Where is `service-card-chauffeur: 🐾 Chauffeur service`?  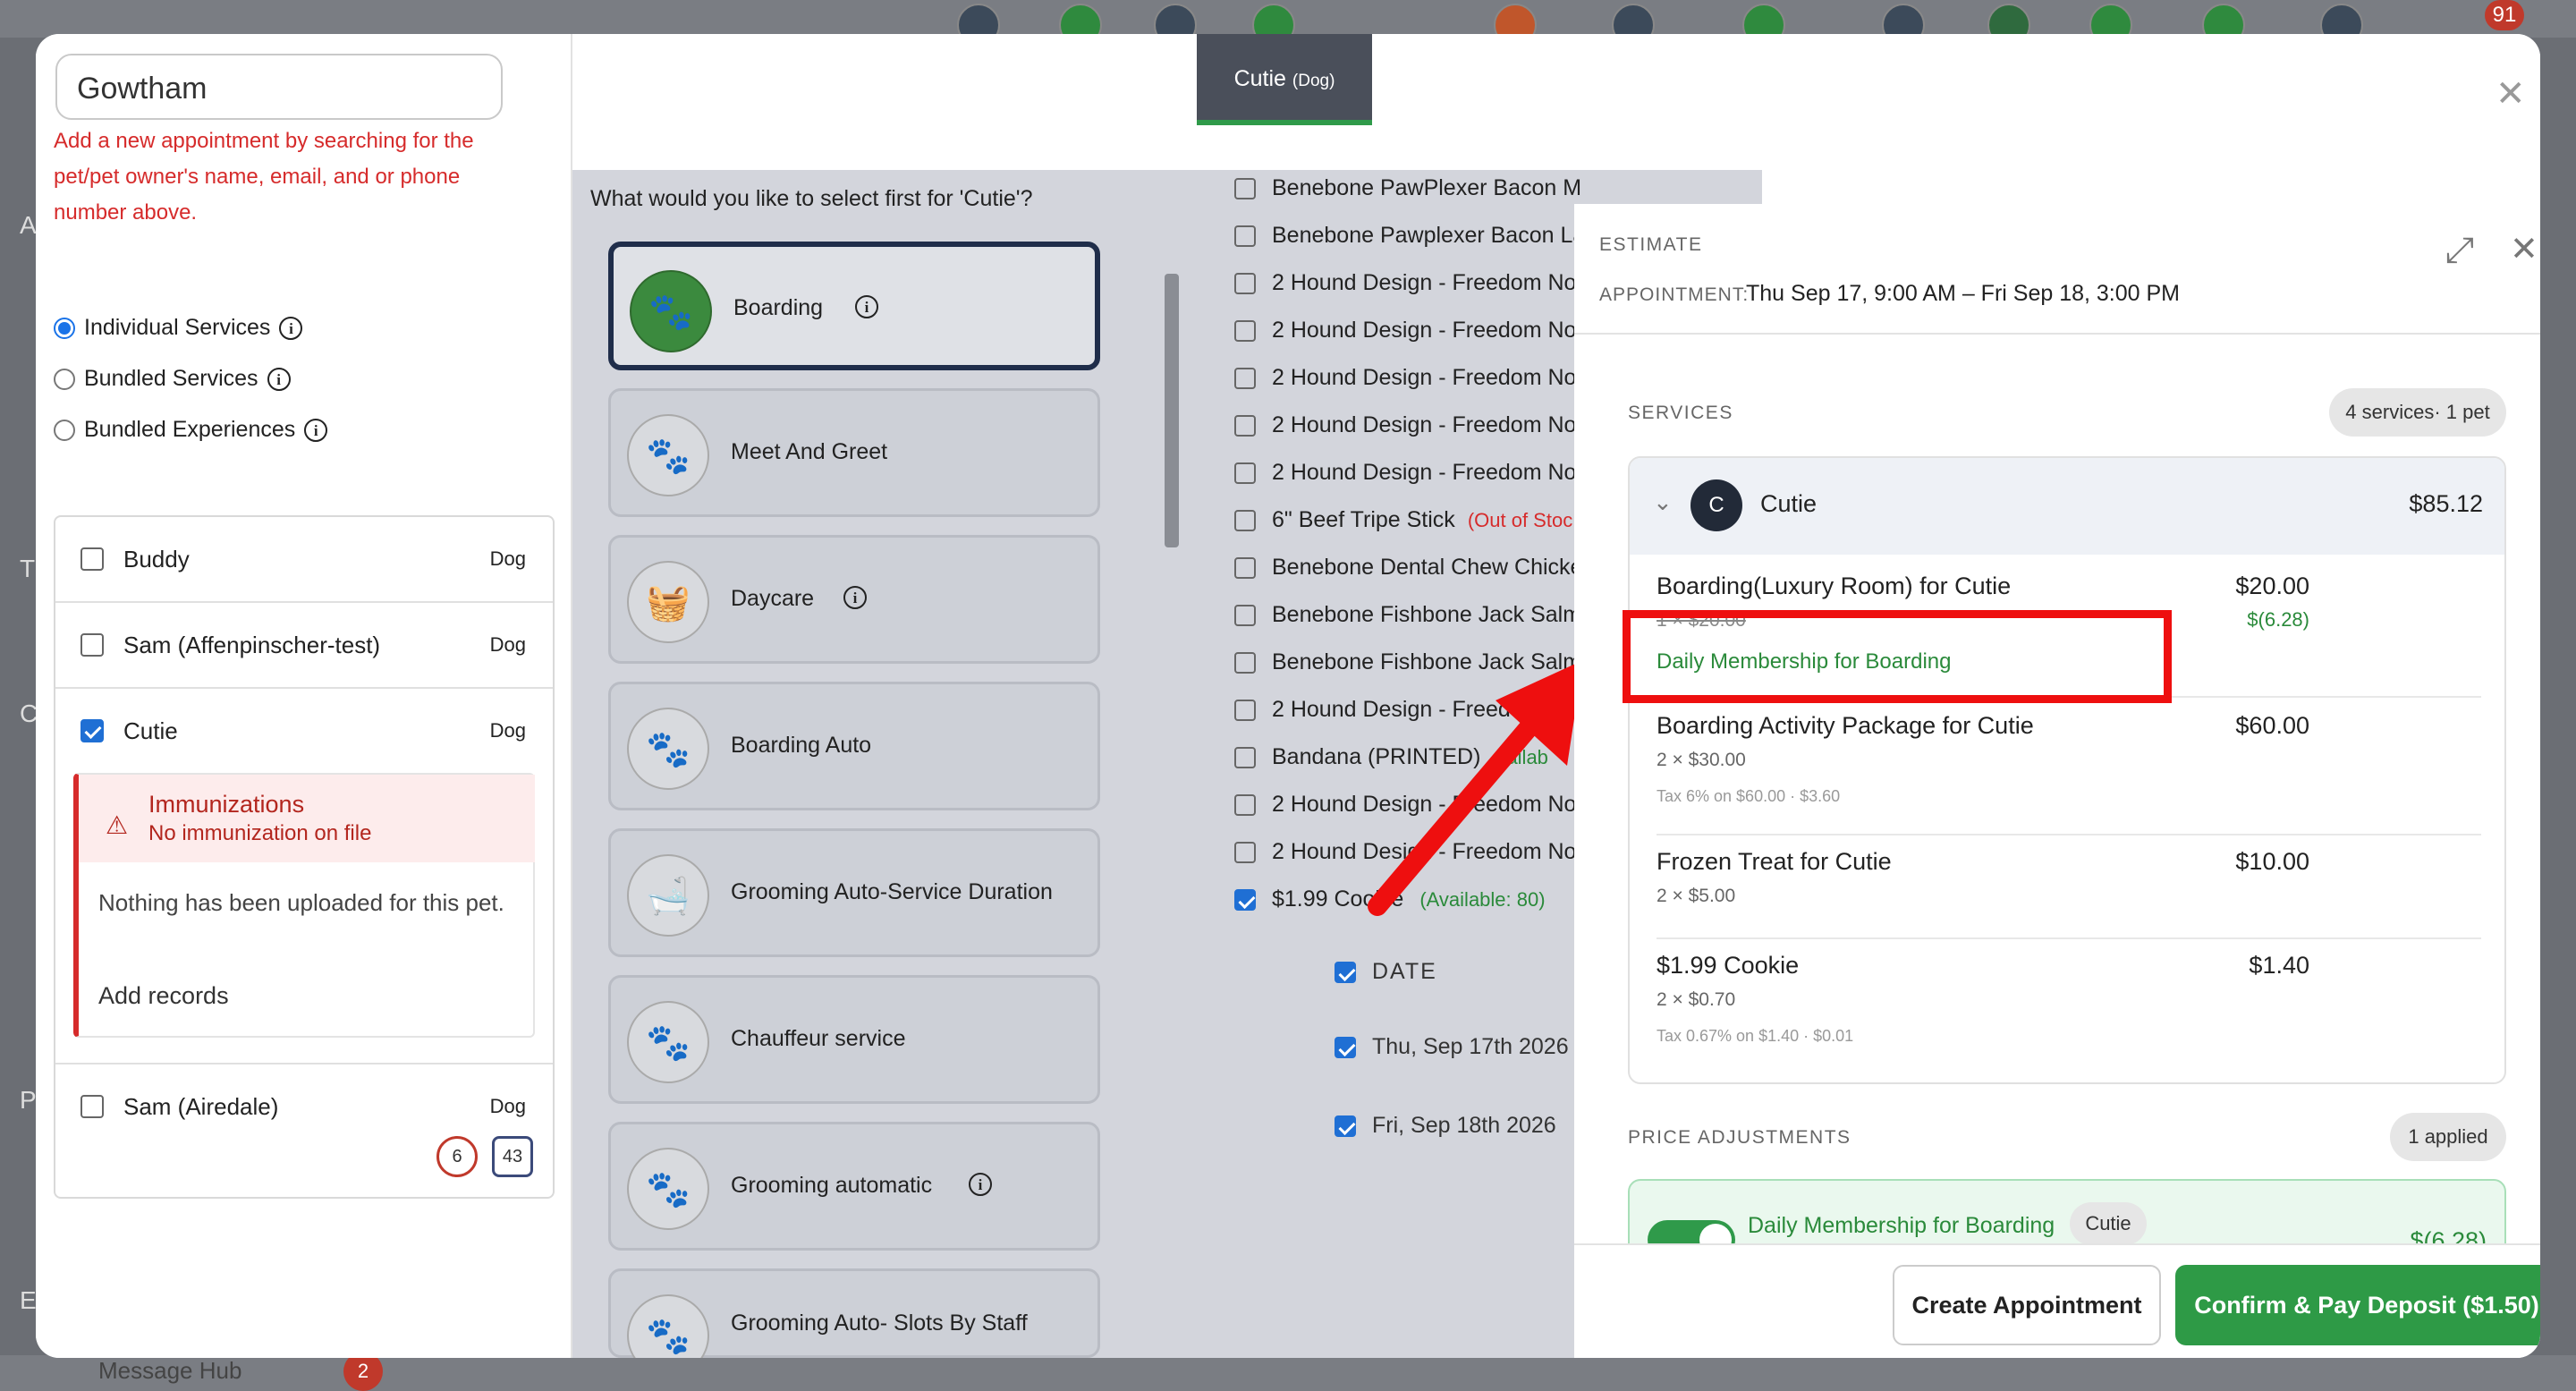
service-card-chauffeur: 🐾 Chauffeur service is located at coordinates (854, 1039).